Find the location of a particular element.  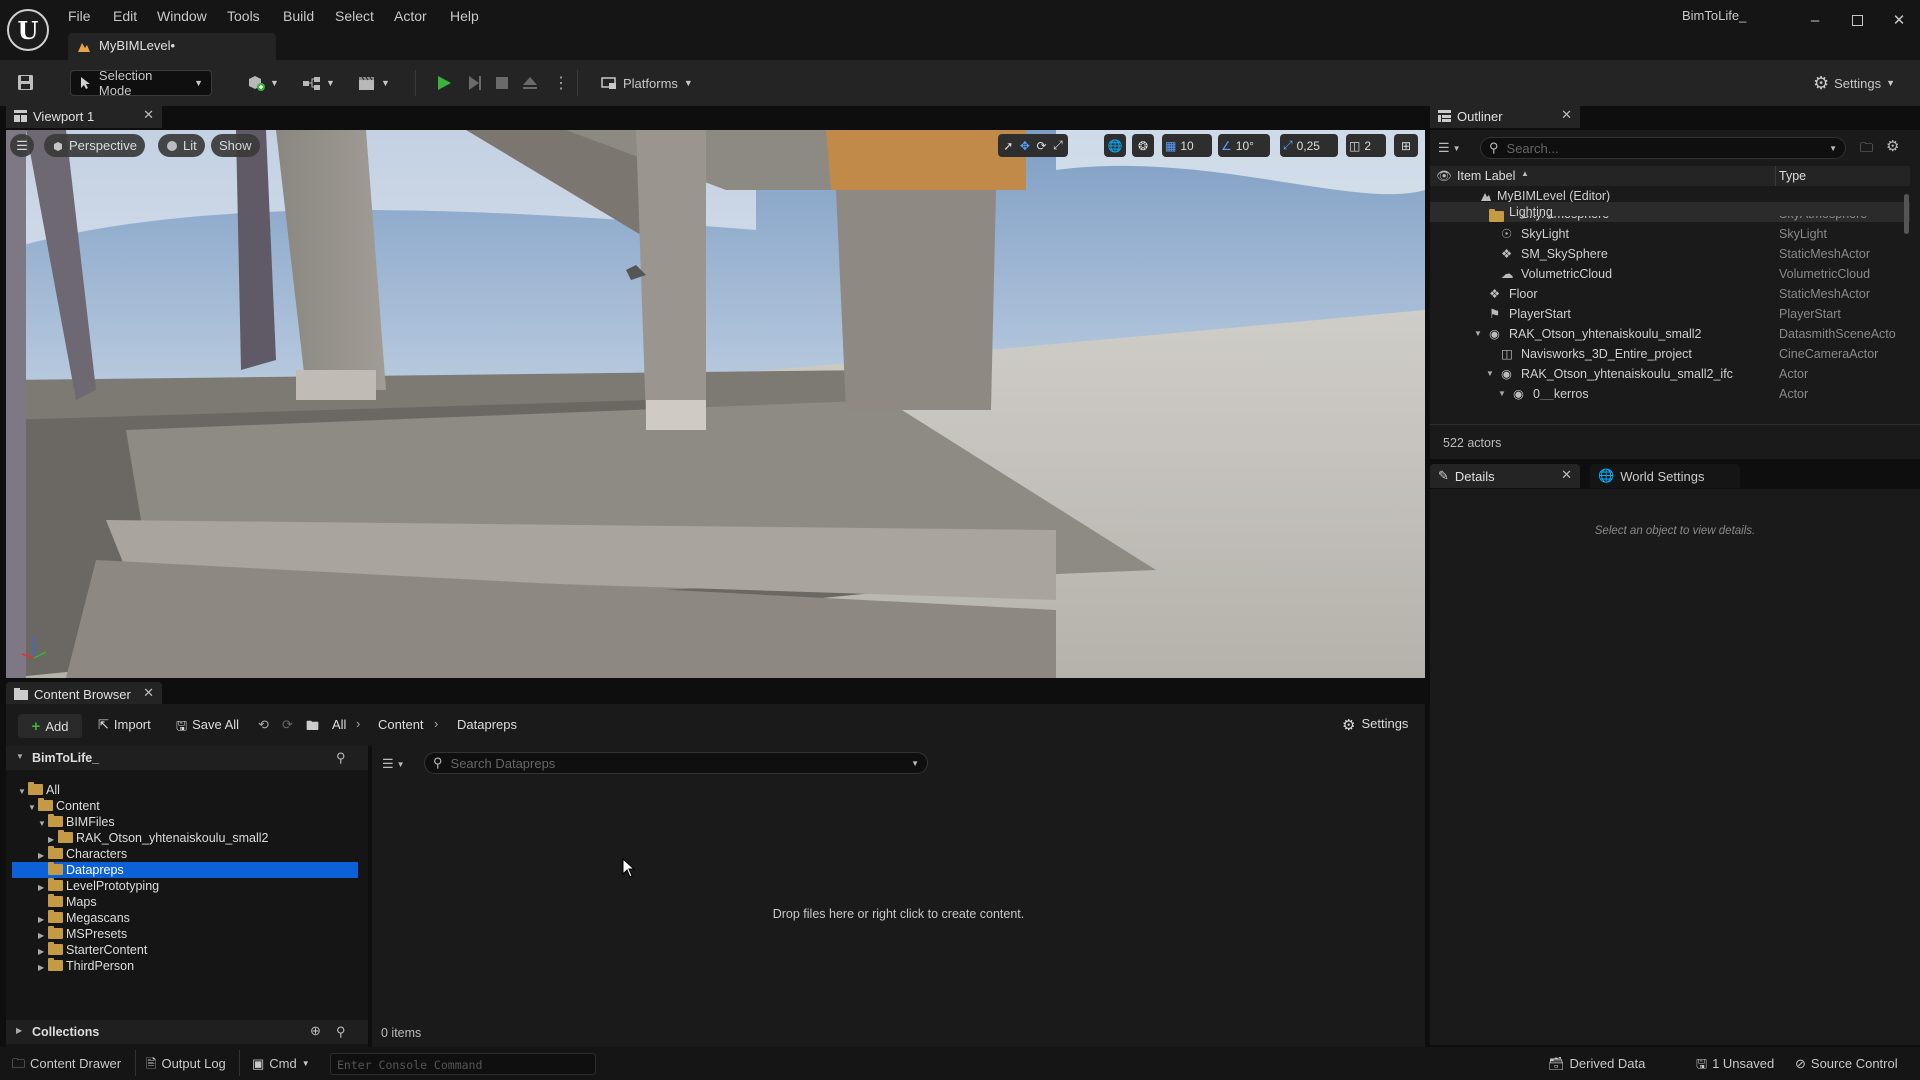

close-window-button: ✕ is located at coordinates (1899, 20).